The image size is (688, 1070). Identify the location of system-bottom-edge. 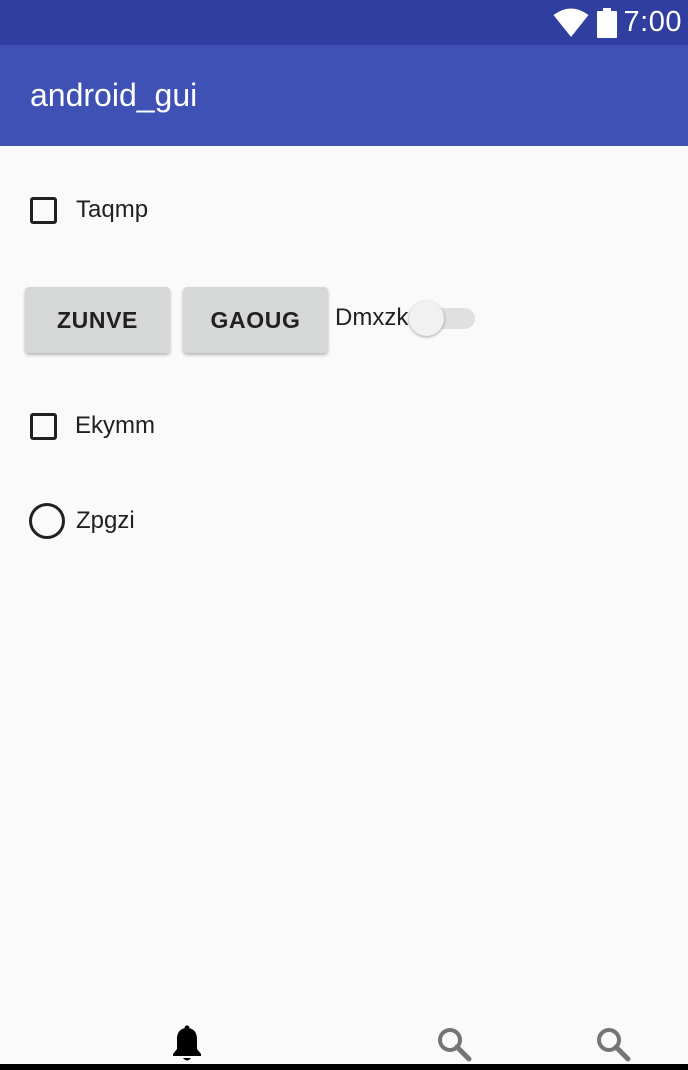
(344, 1067).